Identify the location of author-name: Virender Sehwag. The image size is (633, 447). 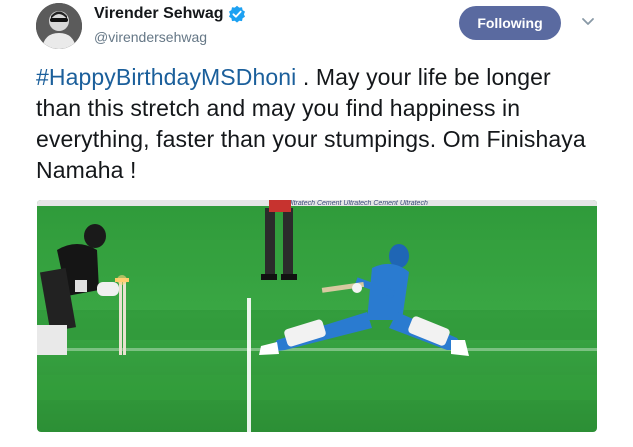
(159, 14).